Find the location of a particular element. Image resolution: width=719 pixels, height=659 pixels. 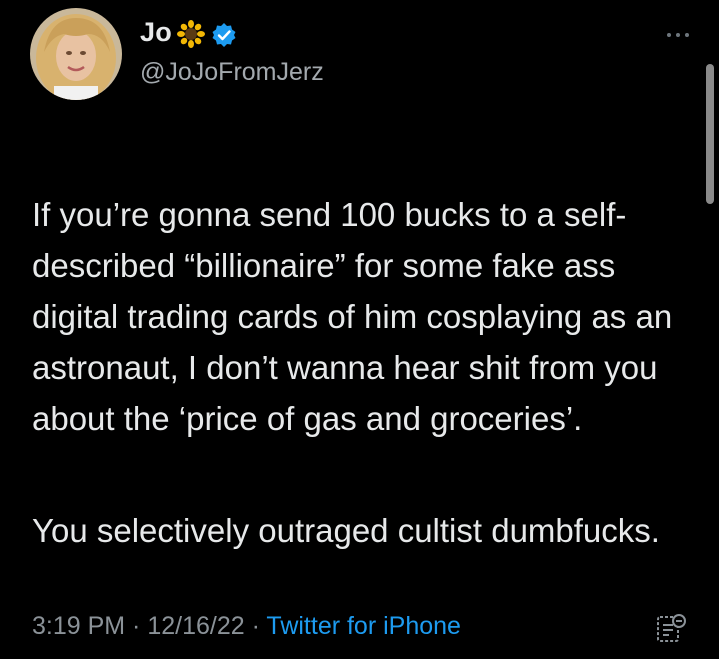

tweet-metadata: 3:19 PM · 12/16/22 · Twitter for iPhone is located at coordinates (246, 626).